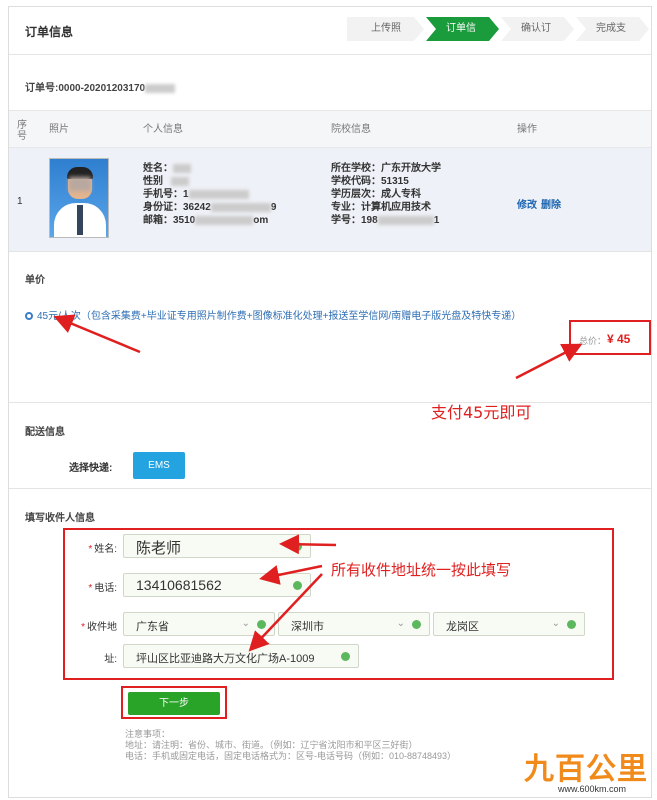 The height and width of the screenshot is (800, 657). What do you see at coordinates (593, 341) in the screenshot?
I see `total-price-label: 总价：` at bounding box center [593, 341].